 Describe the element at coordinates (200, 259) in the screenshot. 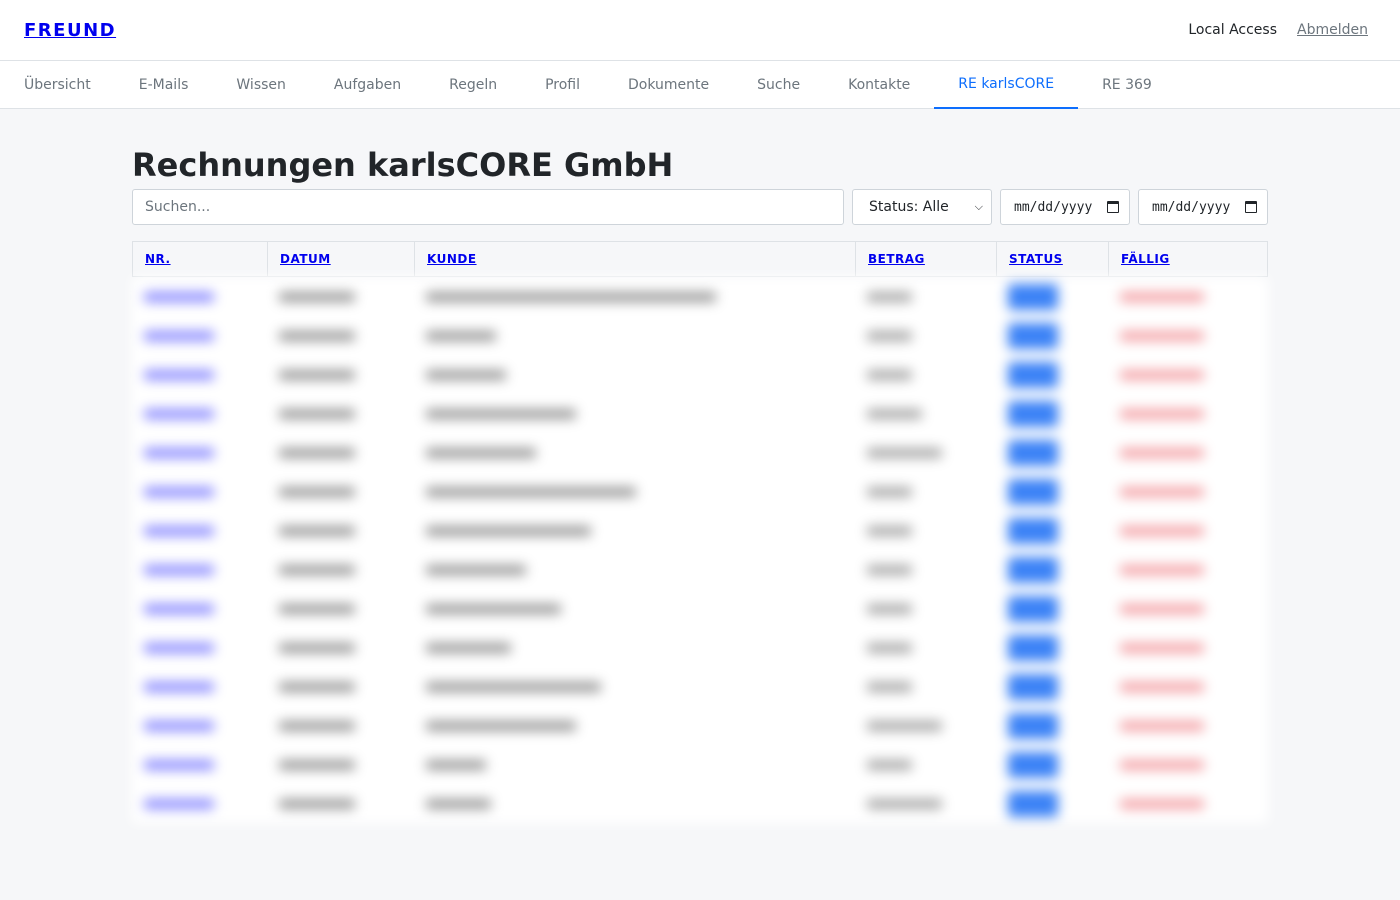

I see `column-header-nr: NR.` at that location.